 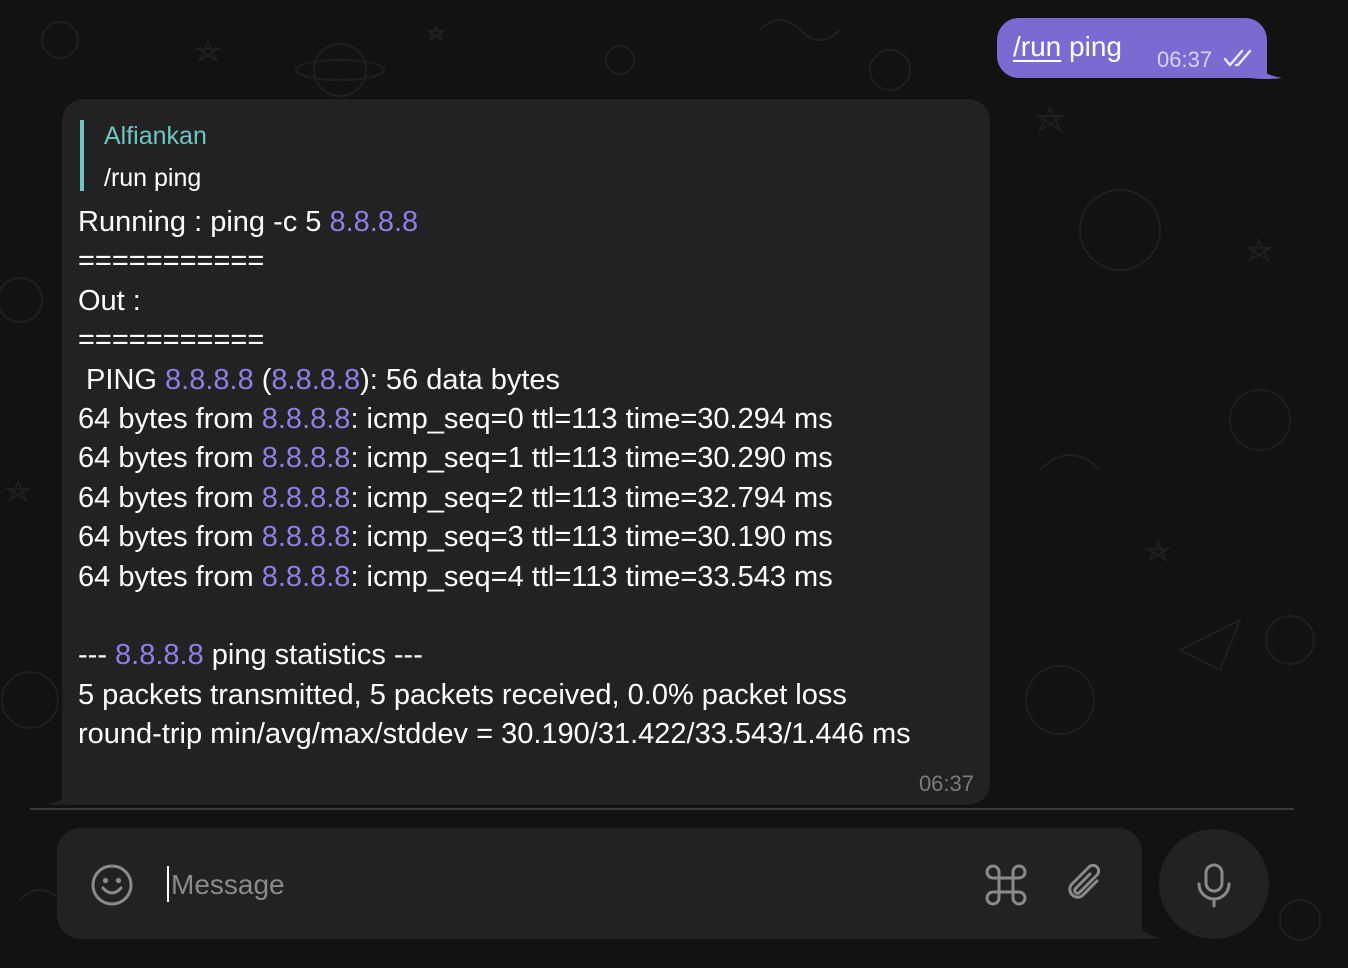 I want to click on reply-author: Alfiankan, so click(x=155, y=136).